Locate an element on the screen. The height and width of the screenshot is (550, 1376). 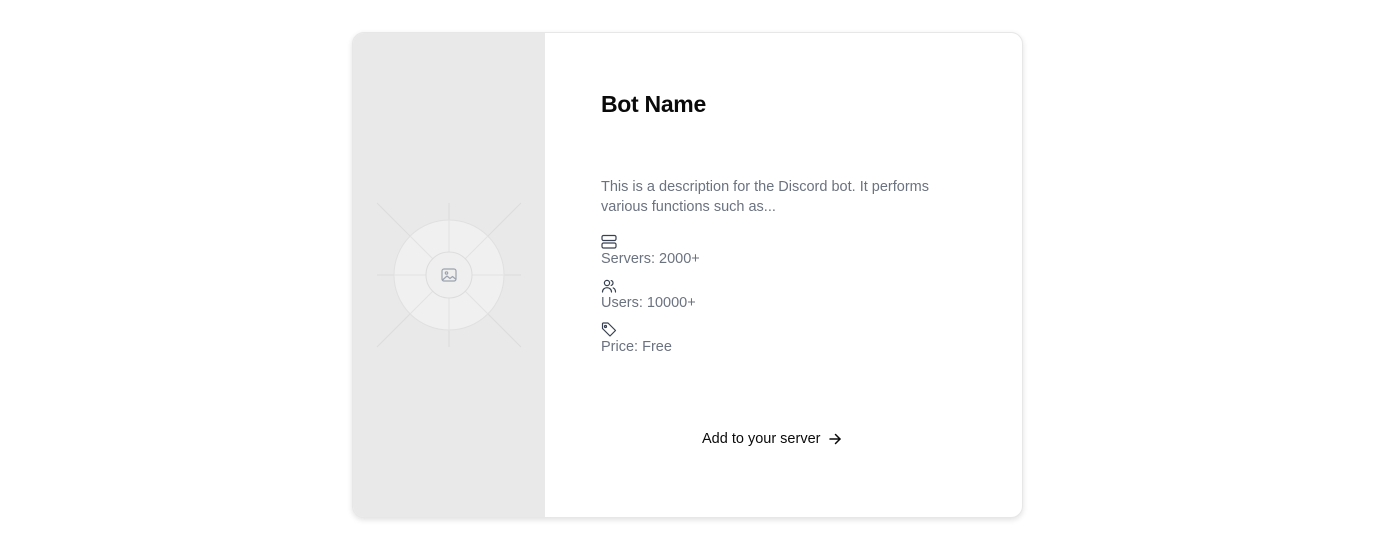
add-to-server-label: Add to your server is located at coordinates (761, 439).